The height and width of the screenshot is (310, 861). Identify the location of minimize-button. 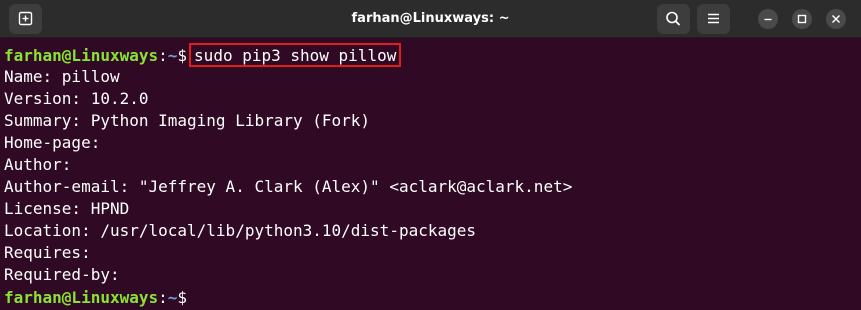
(768, 19).